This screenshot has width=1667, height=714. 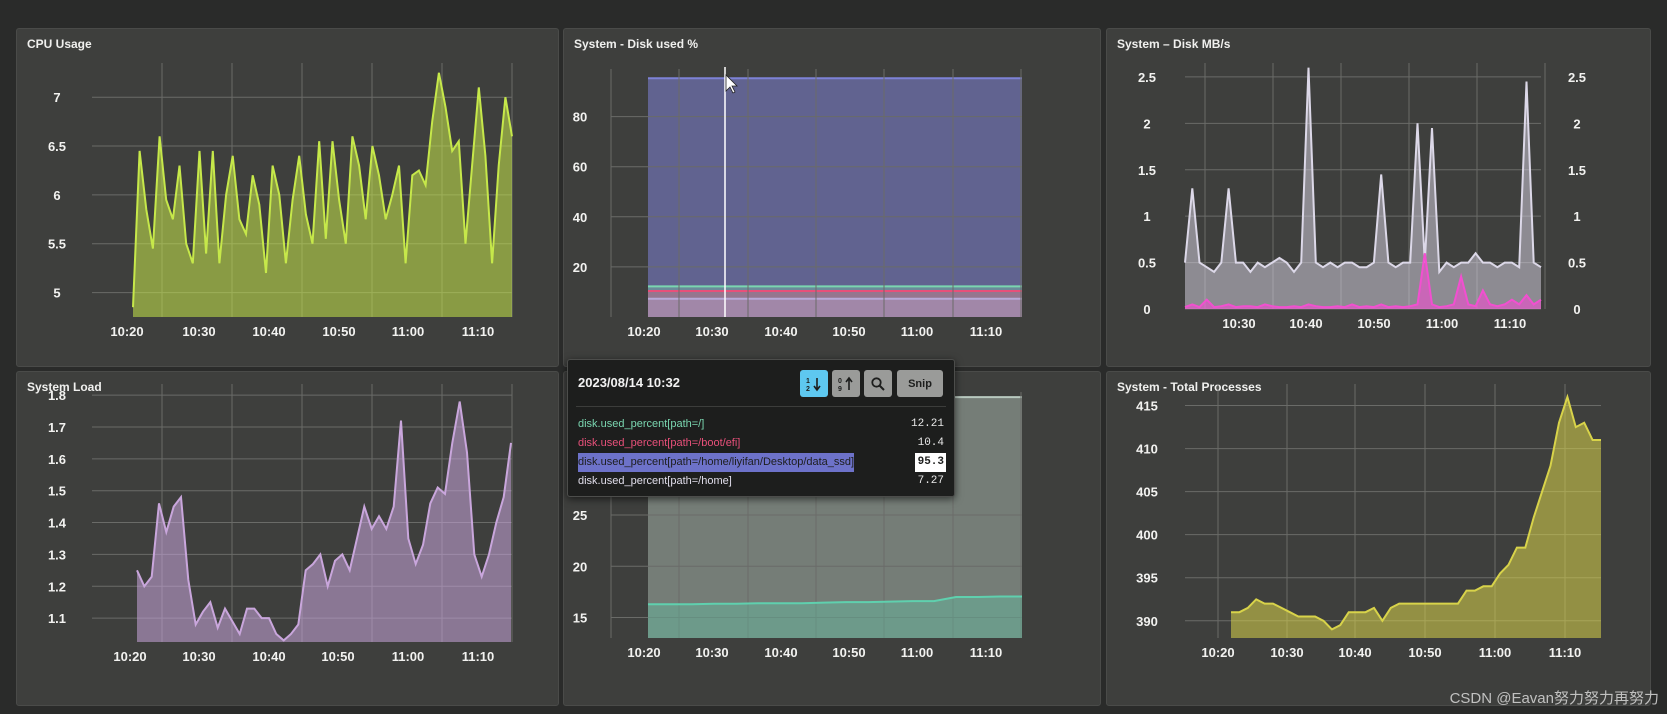 I want to click on y-tick-label: 7, so click(x=56, y=97).